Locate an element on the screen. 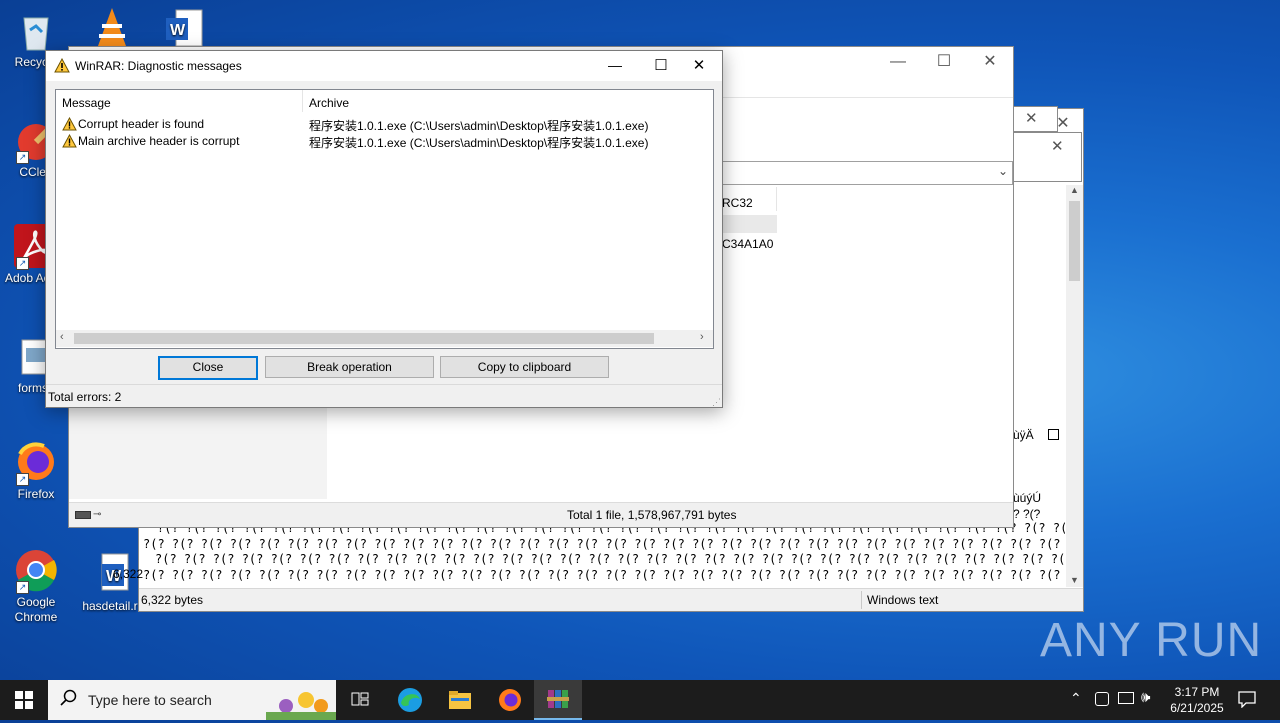  scroll-up-icon: ▲ is located at coordinates (1074, 190).